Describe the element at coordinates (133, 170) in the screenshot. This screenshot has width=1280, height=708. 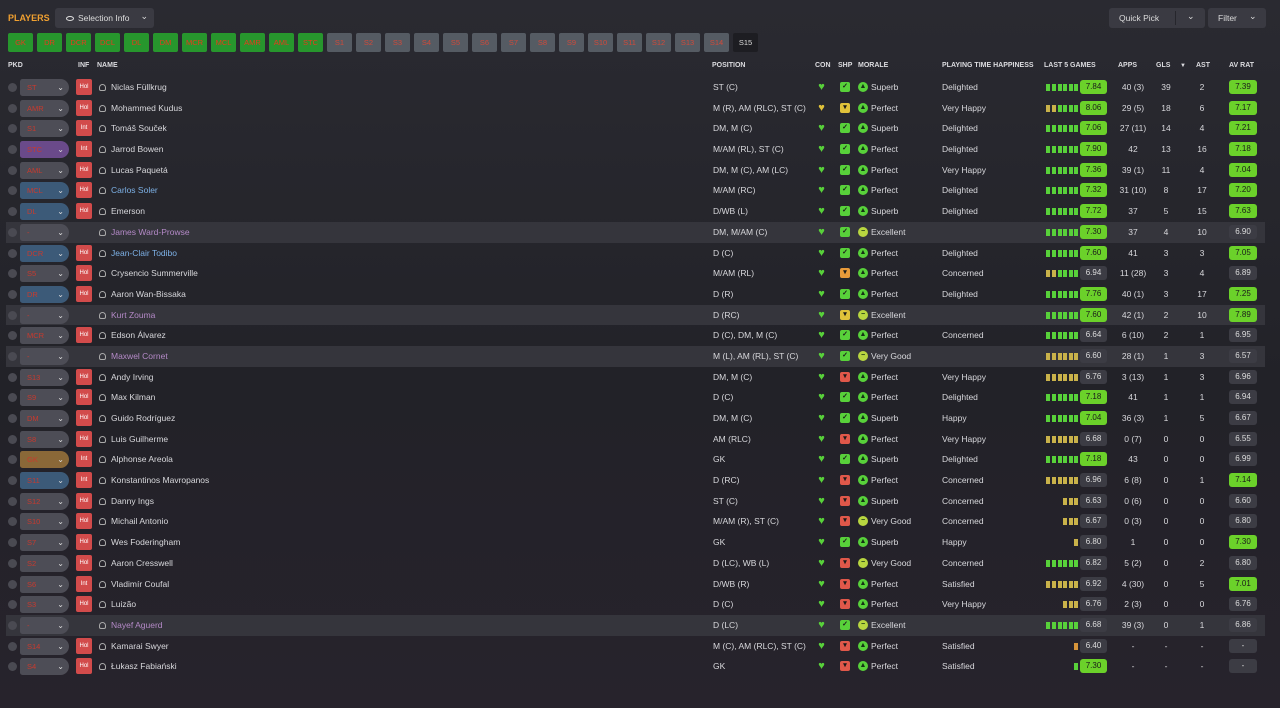
I see `player-name: Lucas Paquetá` at that location.